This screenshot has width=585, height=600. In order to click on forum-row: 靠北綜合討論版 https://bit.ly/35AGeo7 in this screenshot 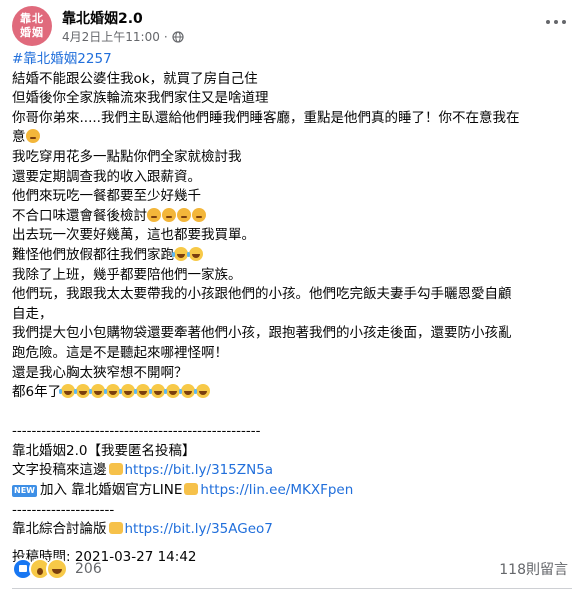, I will do `click(142, 529)`.